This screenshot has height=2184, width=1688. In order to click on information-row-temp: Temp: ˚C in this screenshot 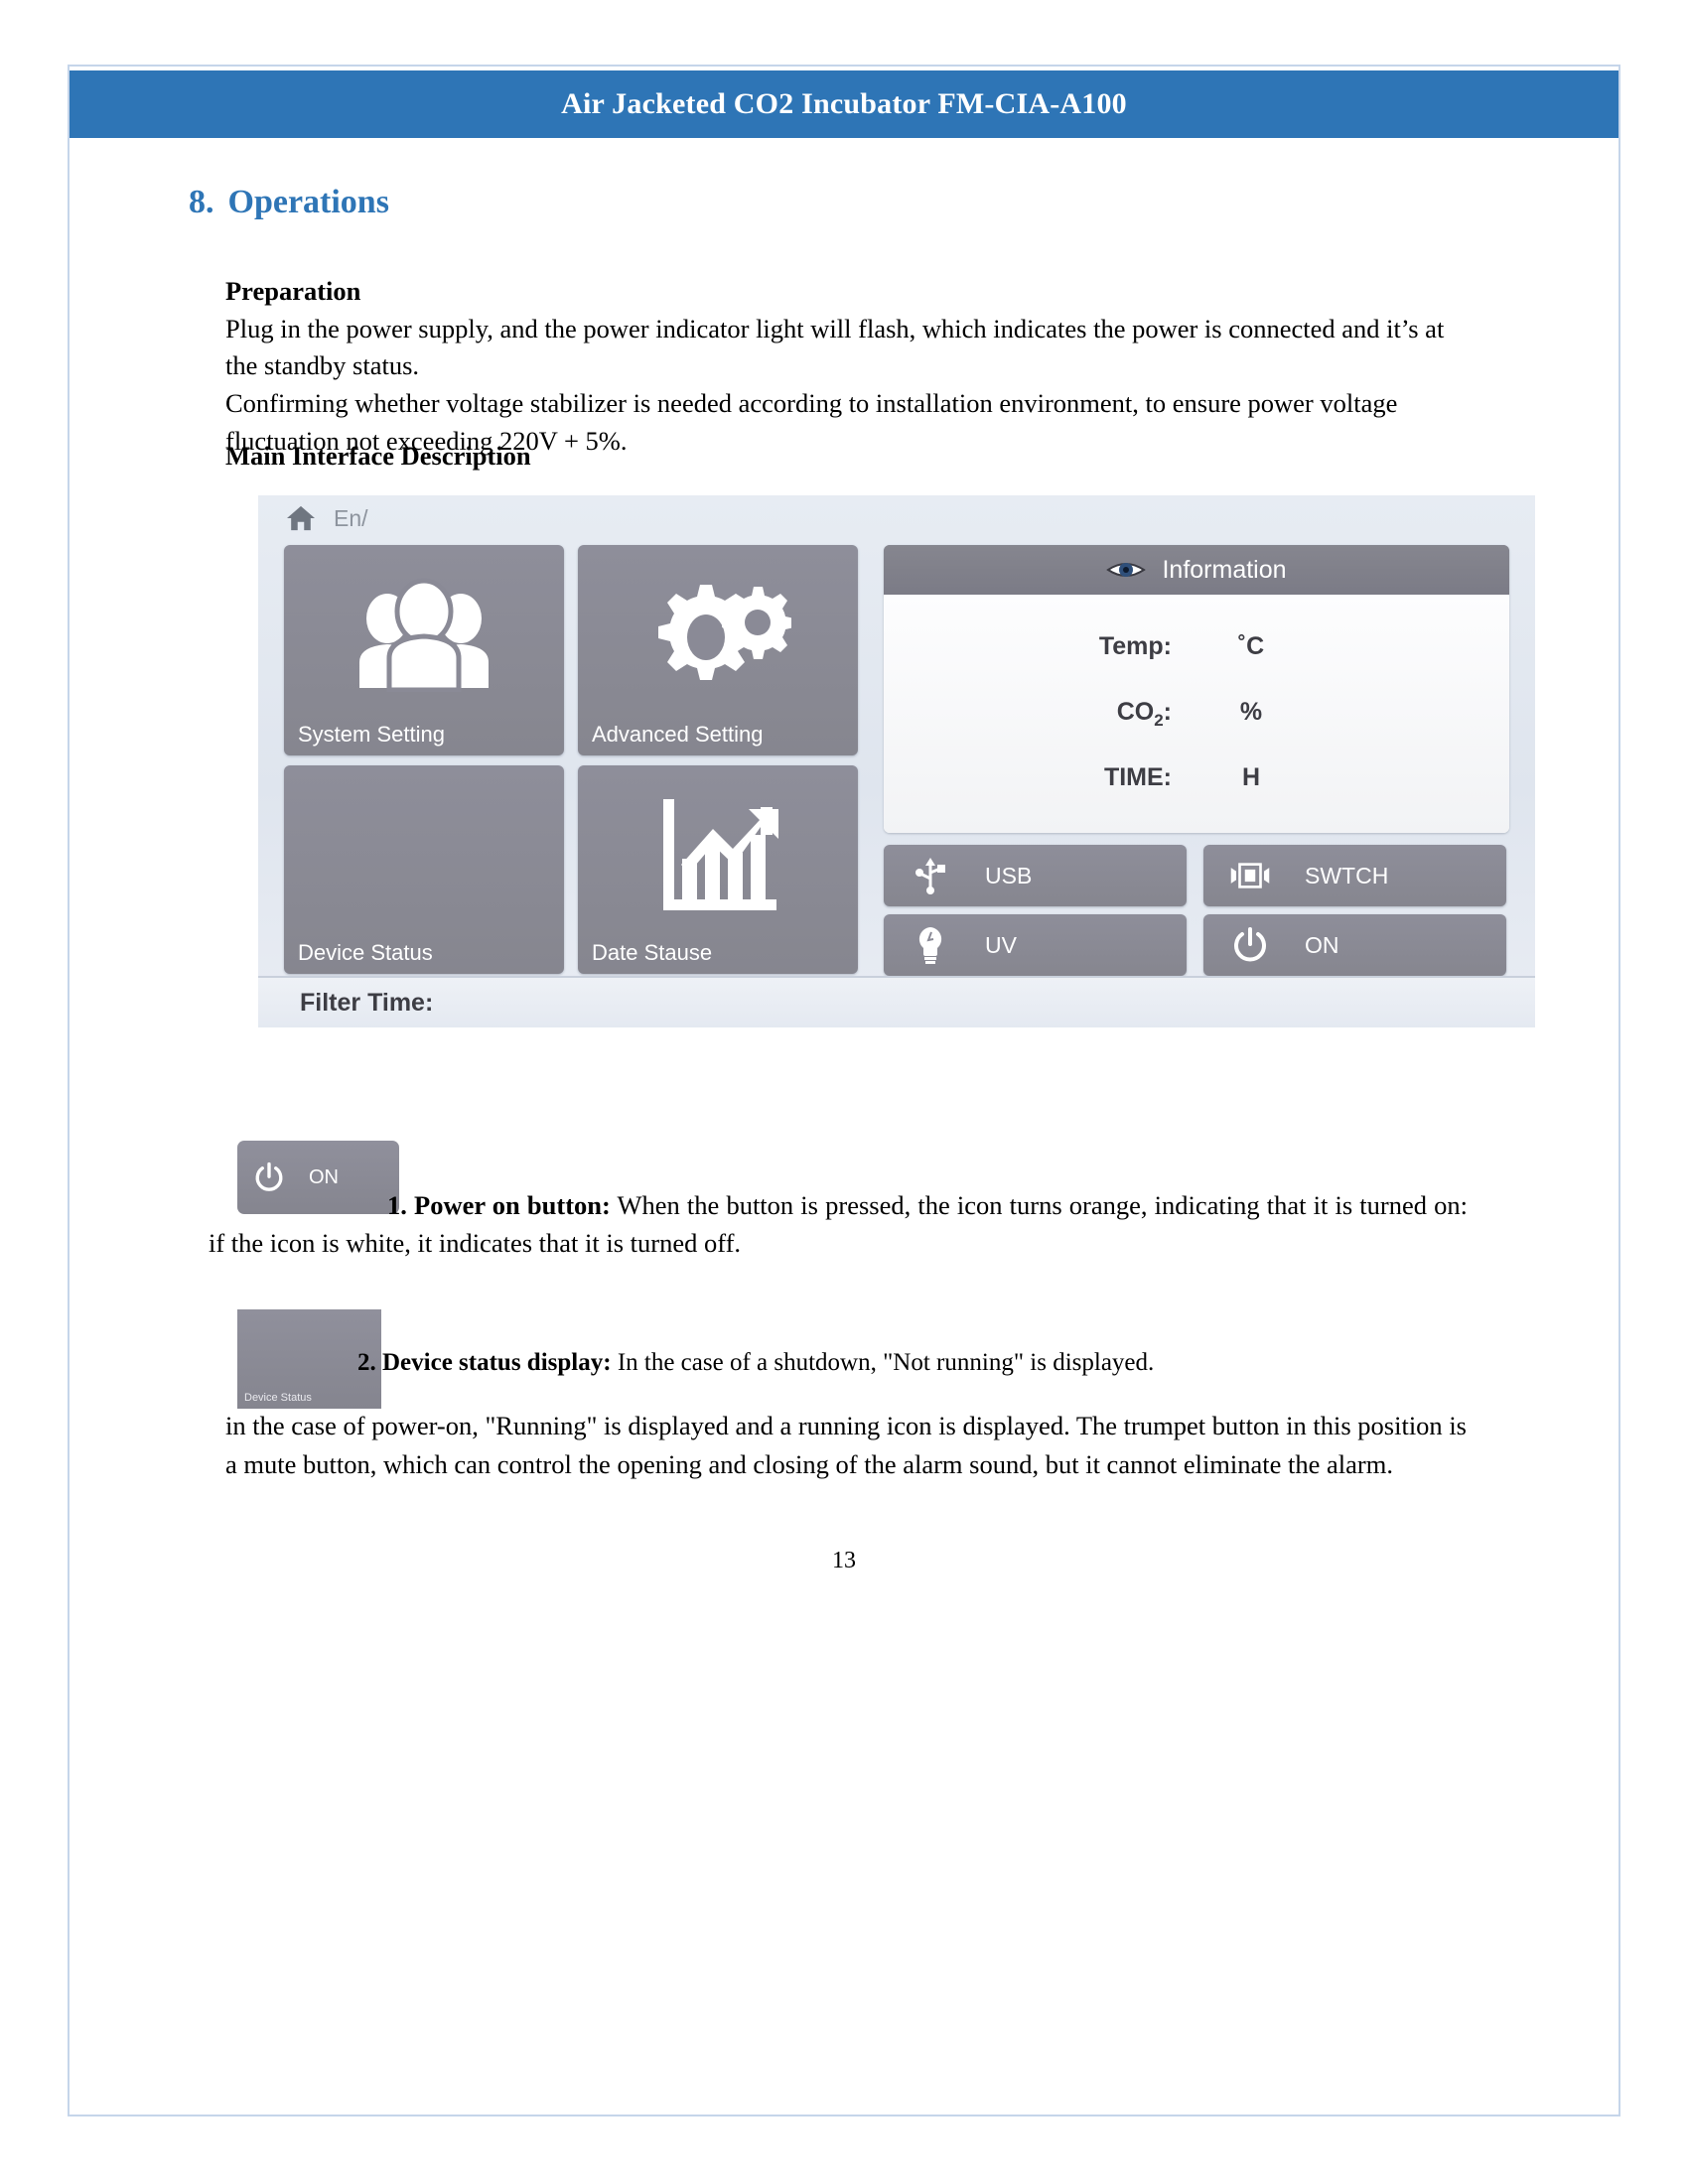, I will do `click(1196, 646)`.